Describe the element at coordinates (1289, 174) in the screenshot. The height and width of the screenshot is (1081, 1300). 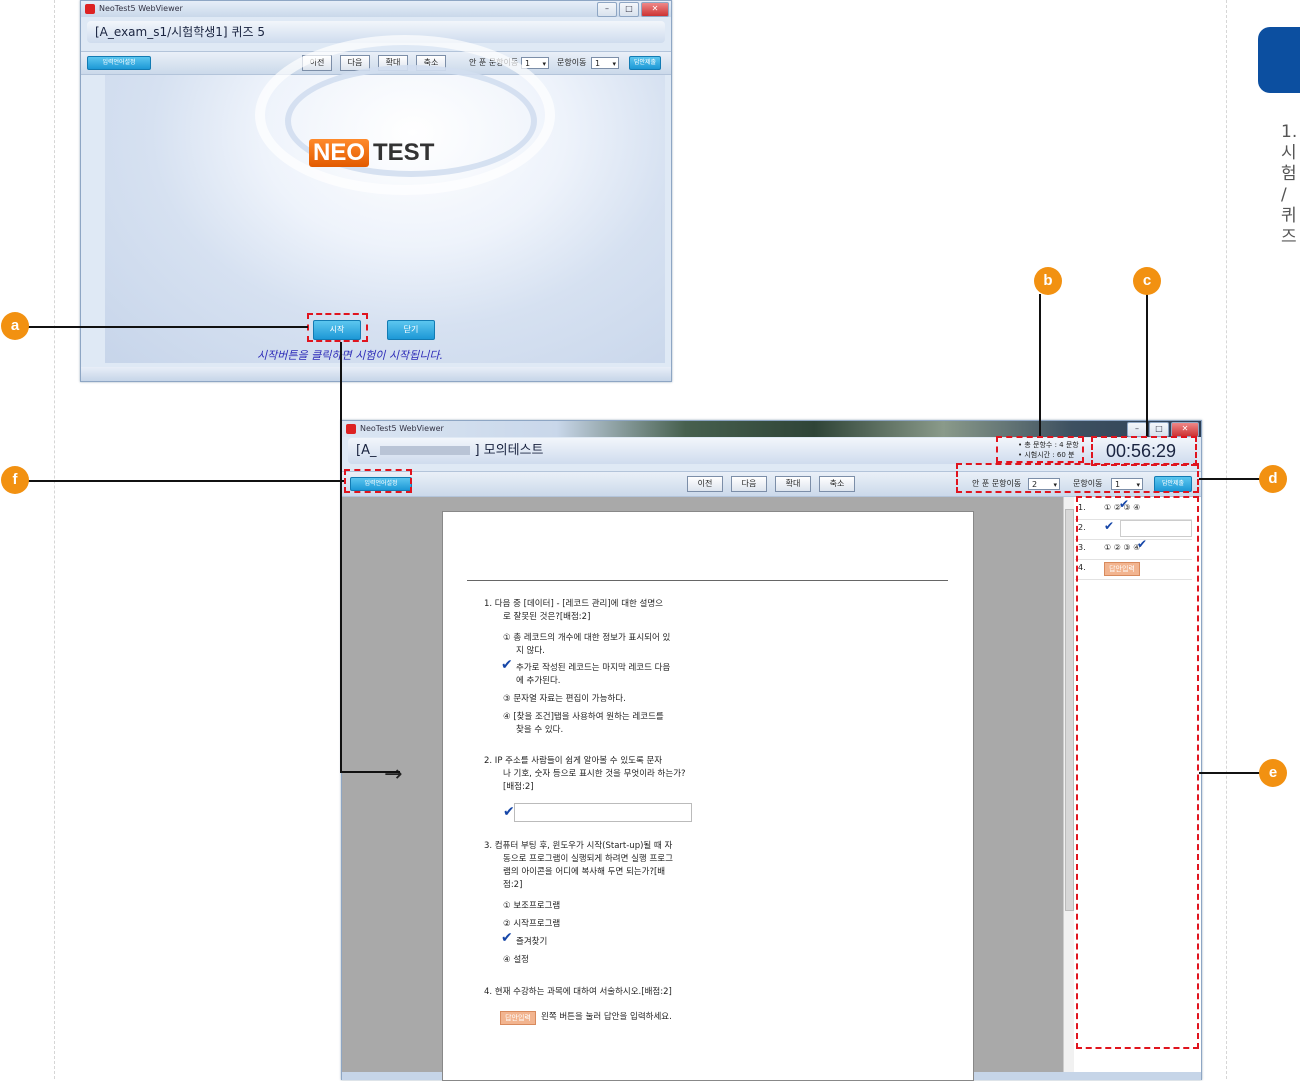
I see `side-line: 험` at that location.